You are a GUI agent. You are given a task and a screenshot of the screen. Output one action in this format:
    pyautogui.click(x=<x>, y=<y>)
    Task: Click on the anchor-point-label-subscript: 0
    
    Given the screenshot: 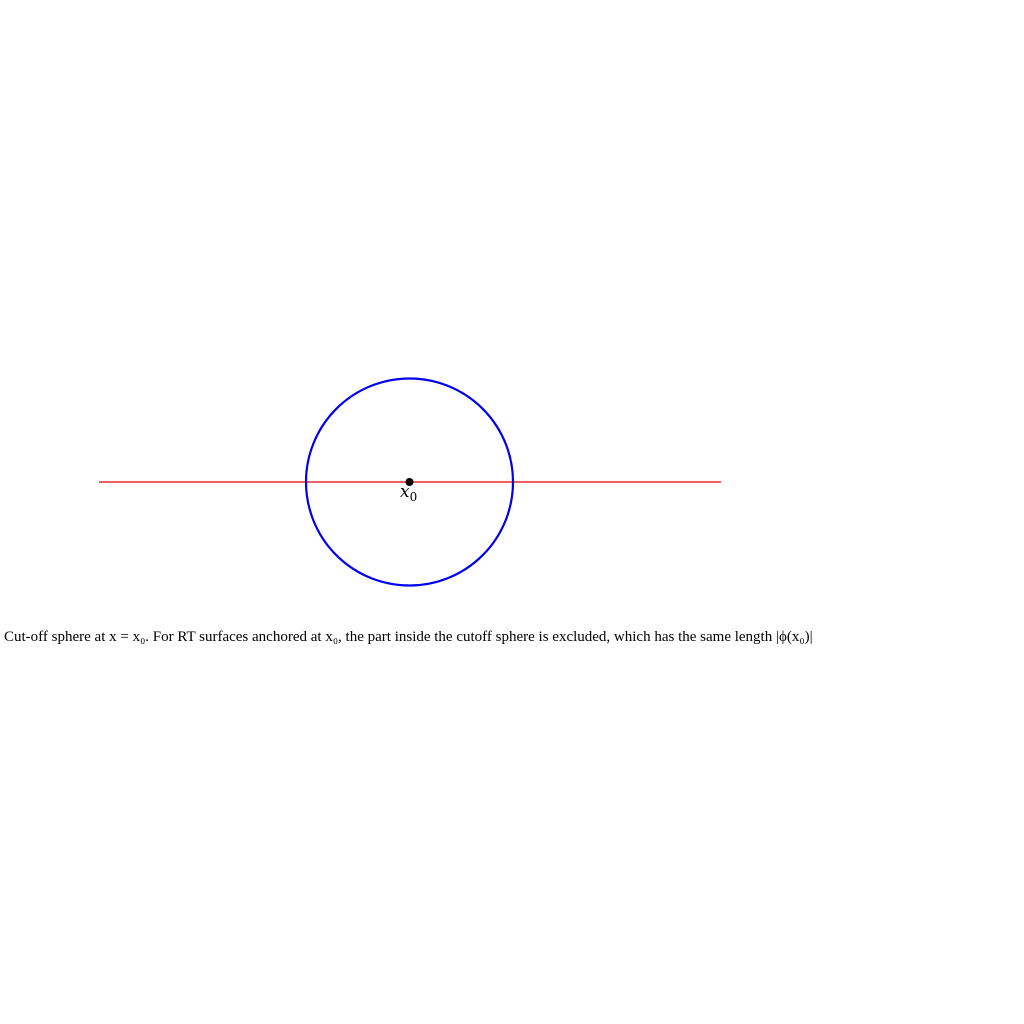 What is the action you would take?
    pyautogui.click(x=414, y=497)
    